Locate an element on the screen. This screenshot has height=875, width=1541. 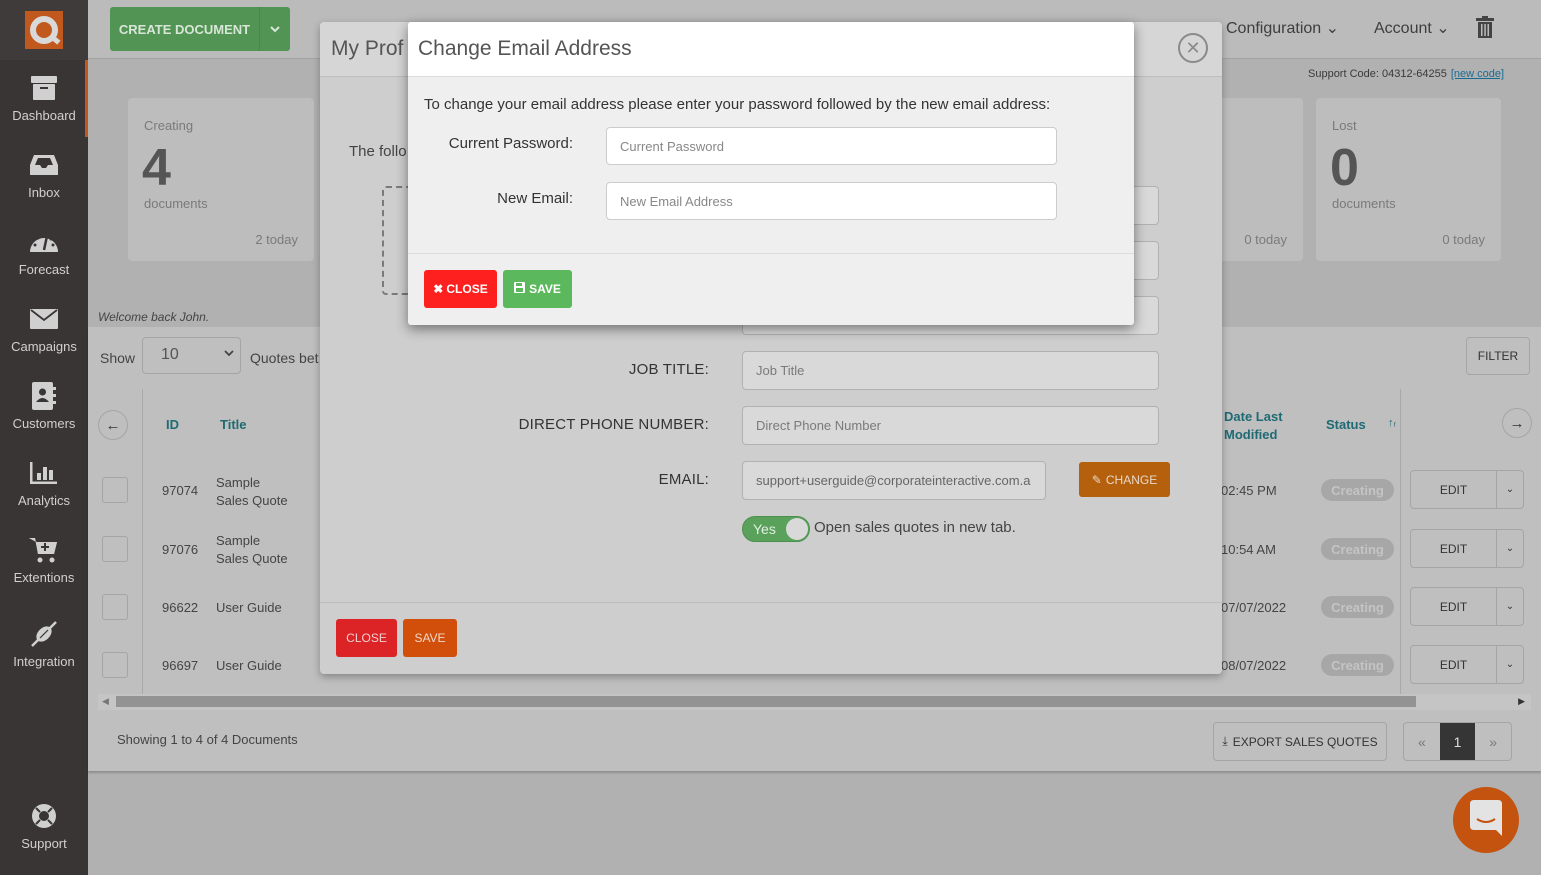
sidebar-item-customers: Customers is located at coordinates (44, 406).